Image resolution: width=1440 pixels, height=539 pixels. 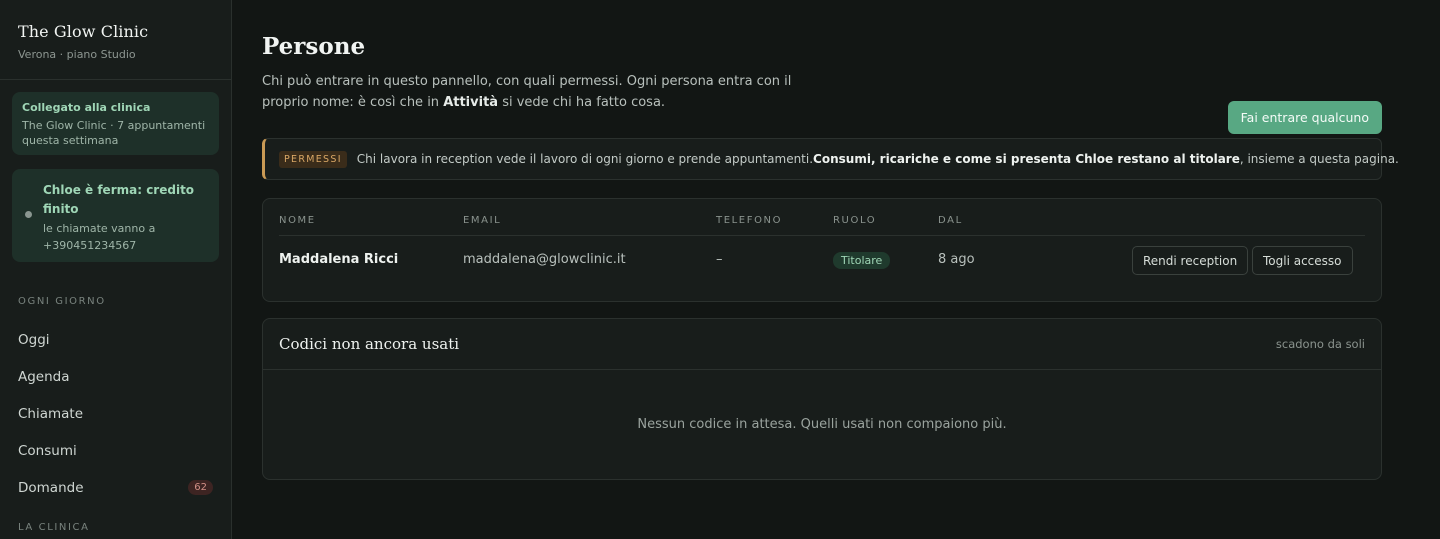 What do you see at coordinates (471, 102) in the screenshot?
I see `intro-activity-link: Attività` at bounding box center [471, 102].